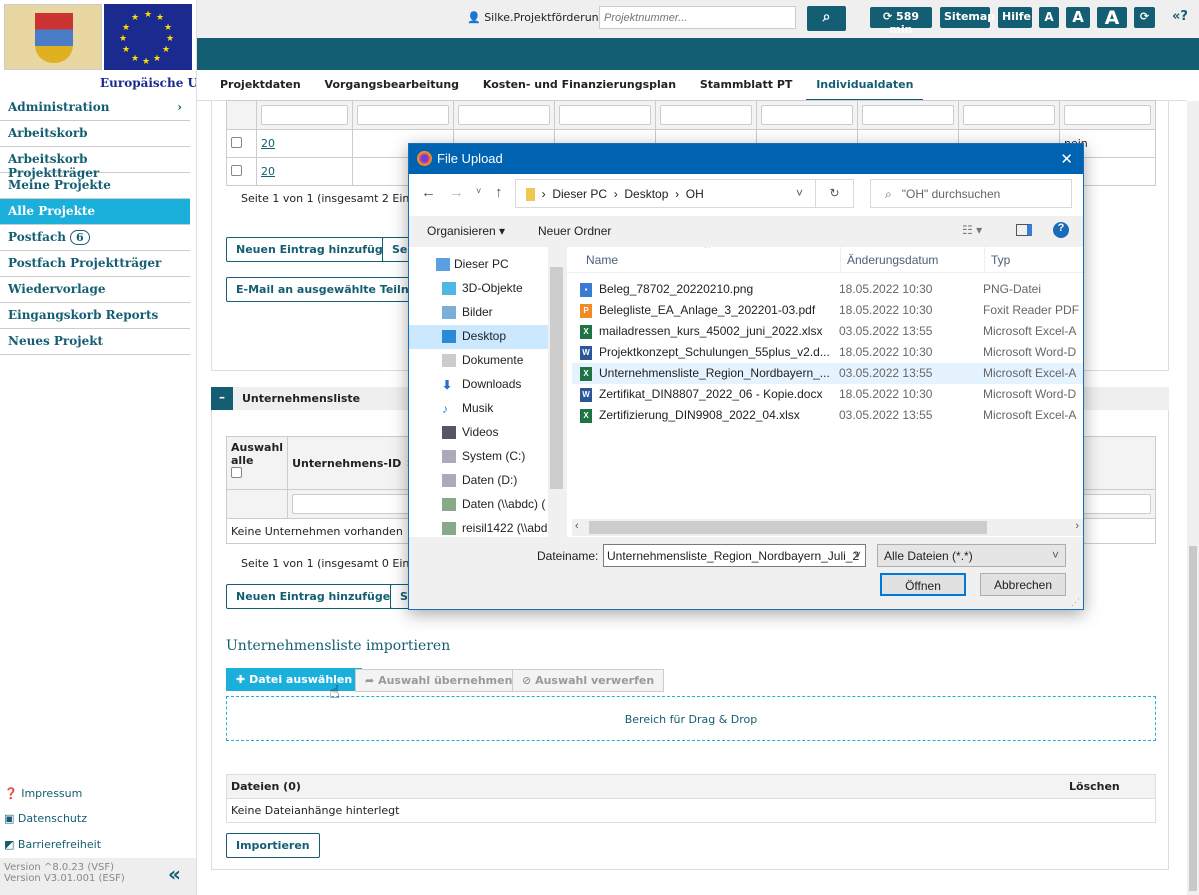  I want to click on row-id-link: 20, so click(268, 143).